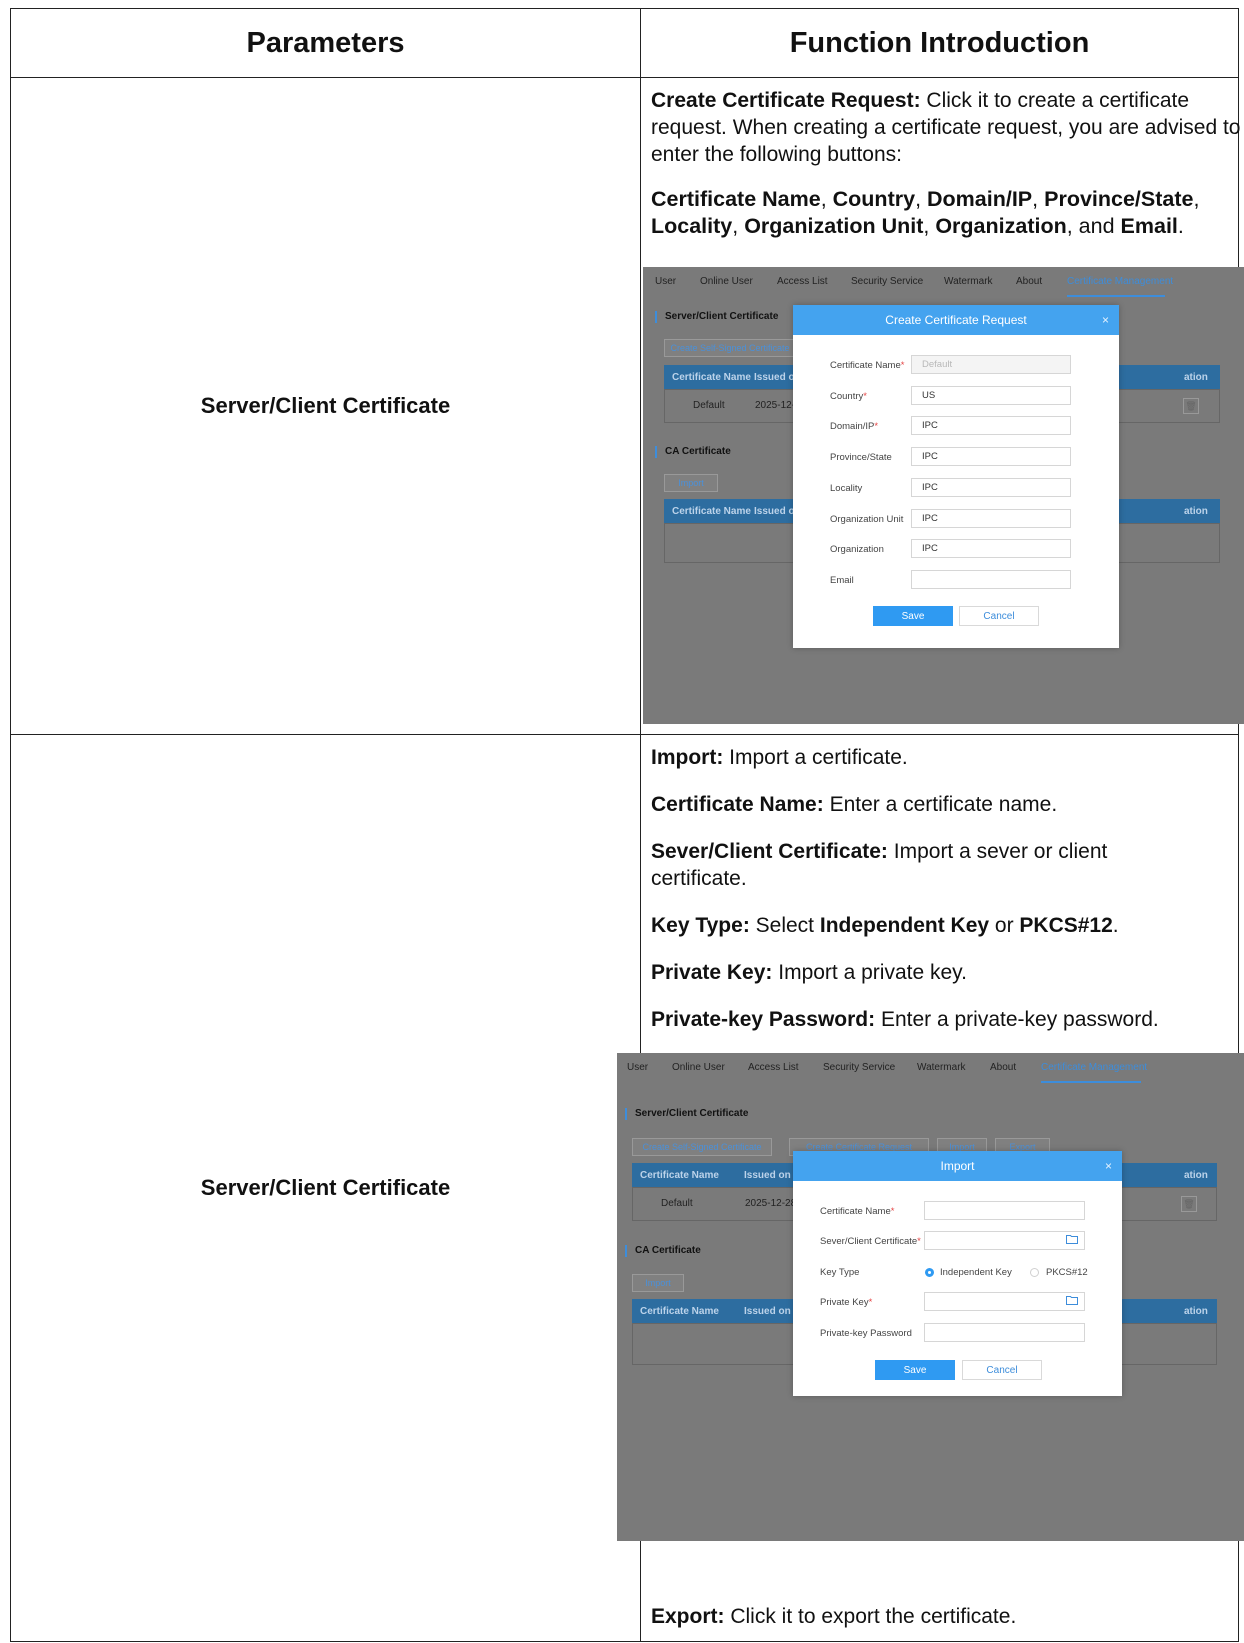 This screenshot has height=1643, width=1244. I want to click on create-request-label: Create Certificate Request:, so click(786, 100).